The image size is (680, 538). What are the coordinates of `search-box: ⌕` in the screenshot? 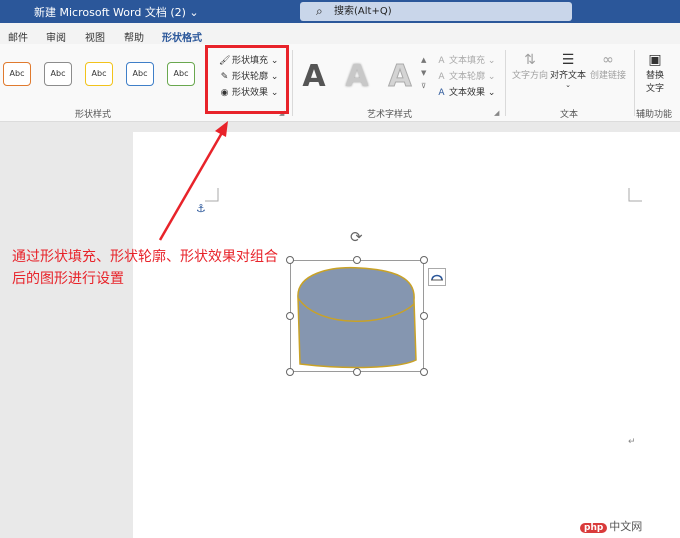 It's located at (436, 11).